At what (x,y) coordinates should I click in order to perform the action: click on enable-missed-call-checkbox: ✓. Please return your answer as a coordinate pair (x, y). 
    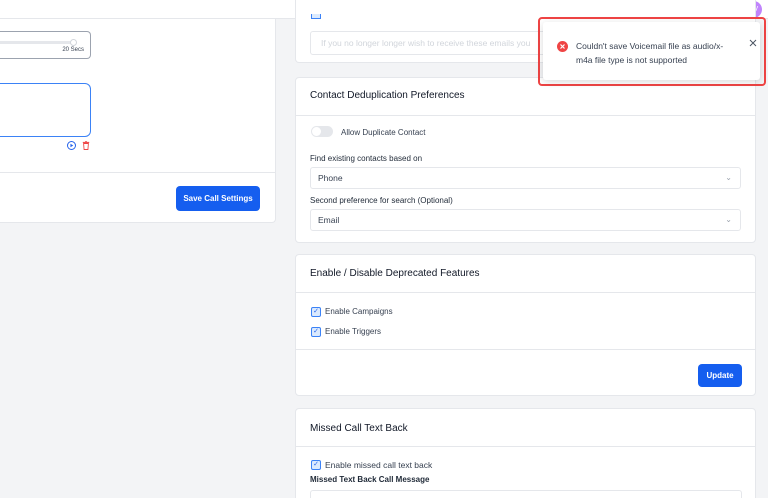
    Looking at the image, I should click on (316, 465).